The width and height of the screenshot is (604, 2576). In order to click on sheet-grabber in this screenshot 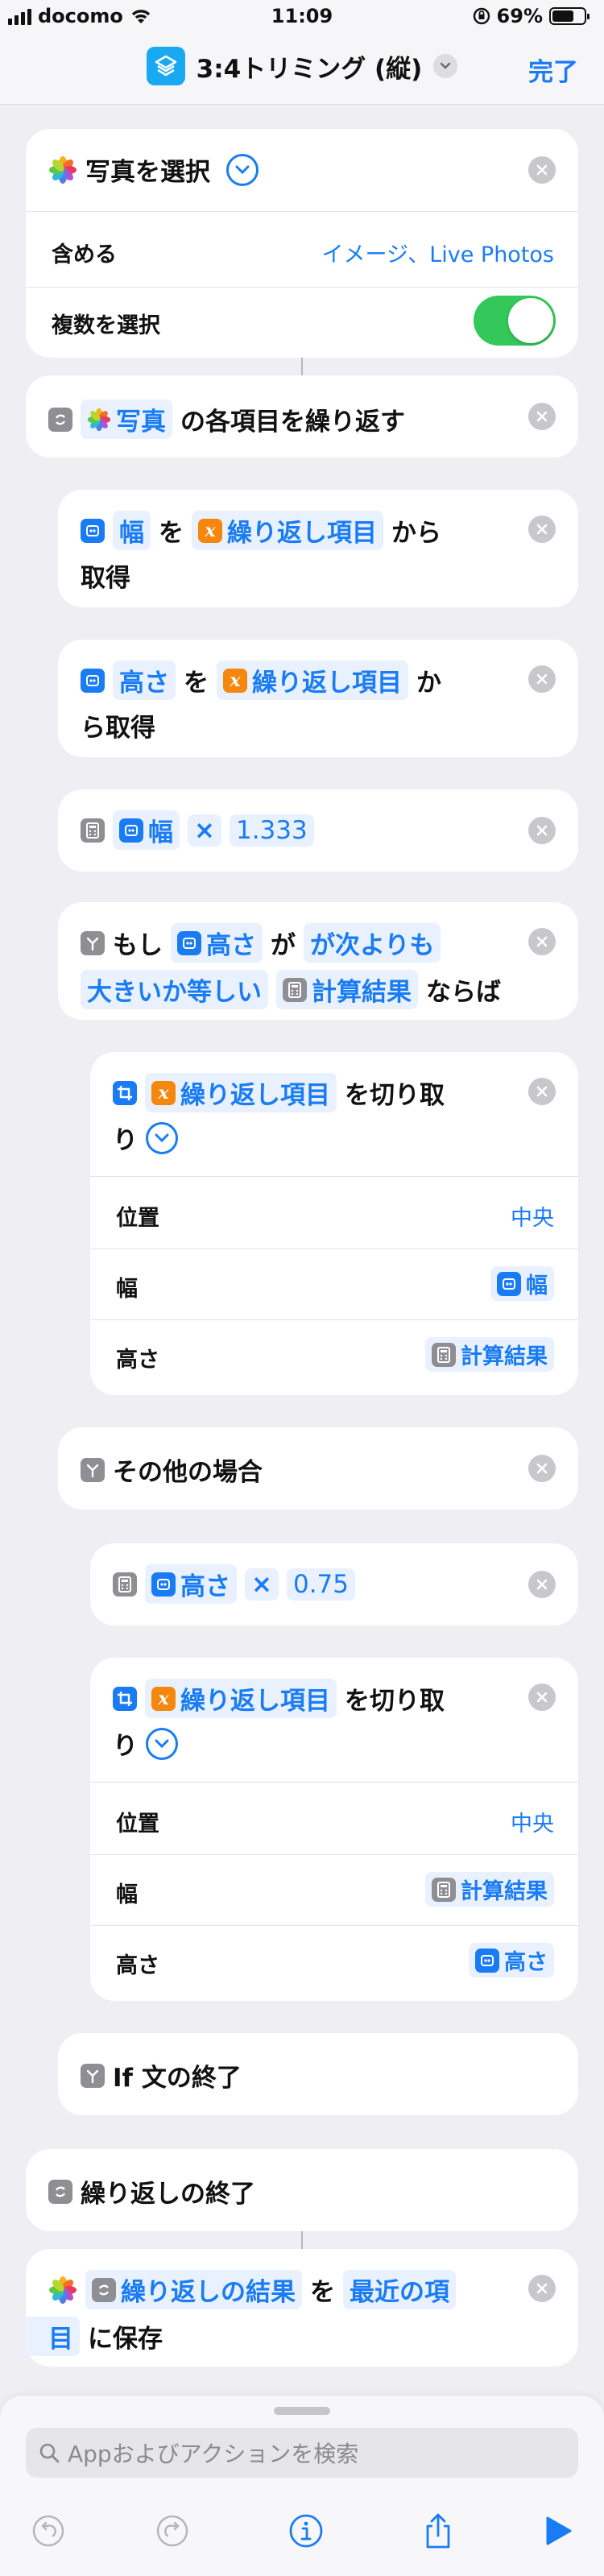, I will do `click(302, 2411)`.